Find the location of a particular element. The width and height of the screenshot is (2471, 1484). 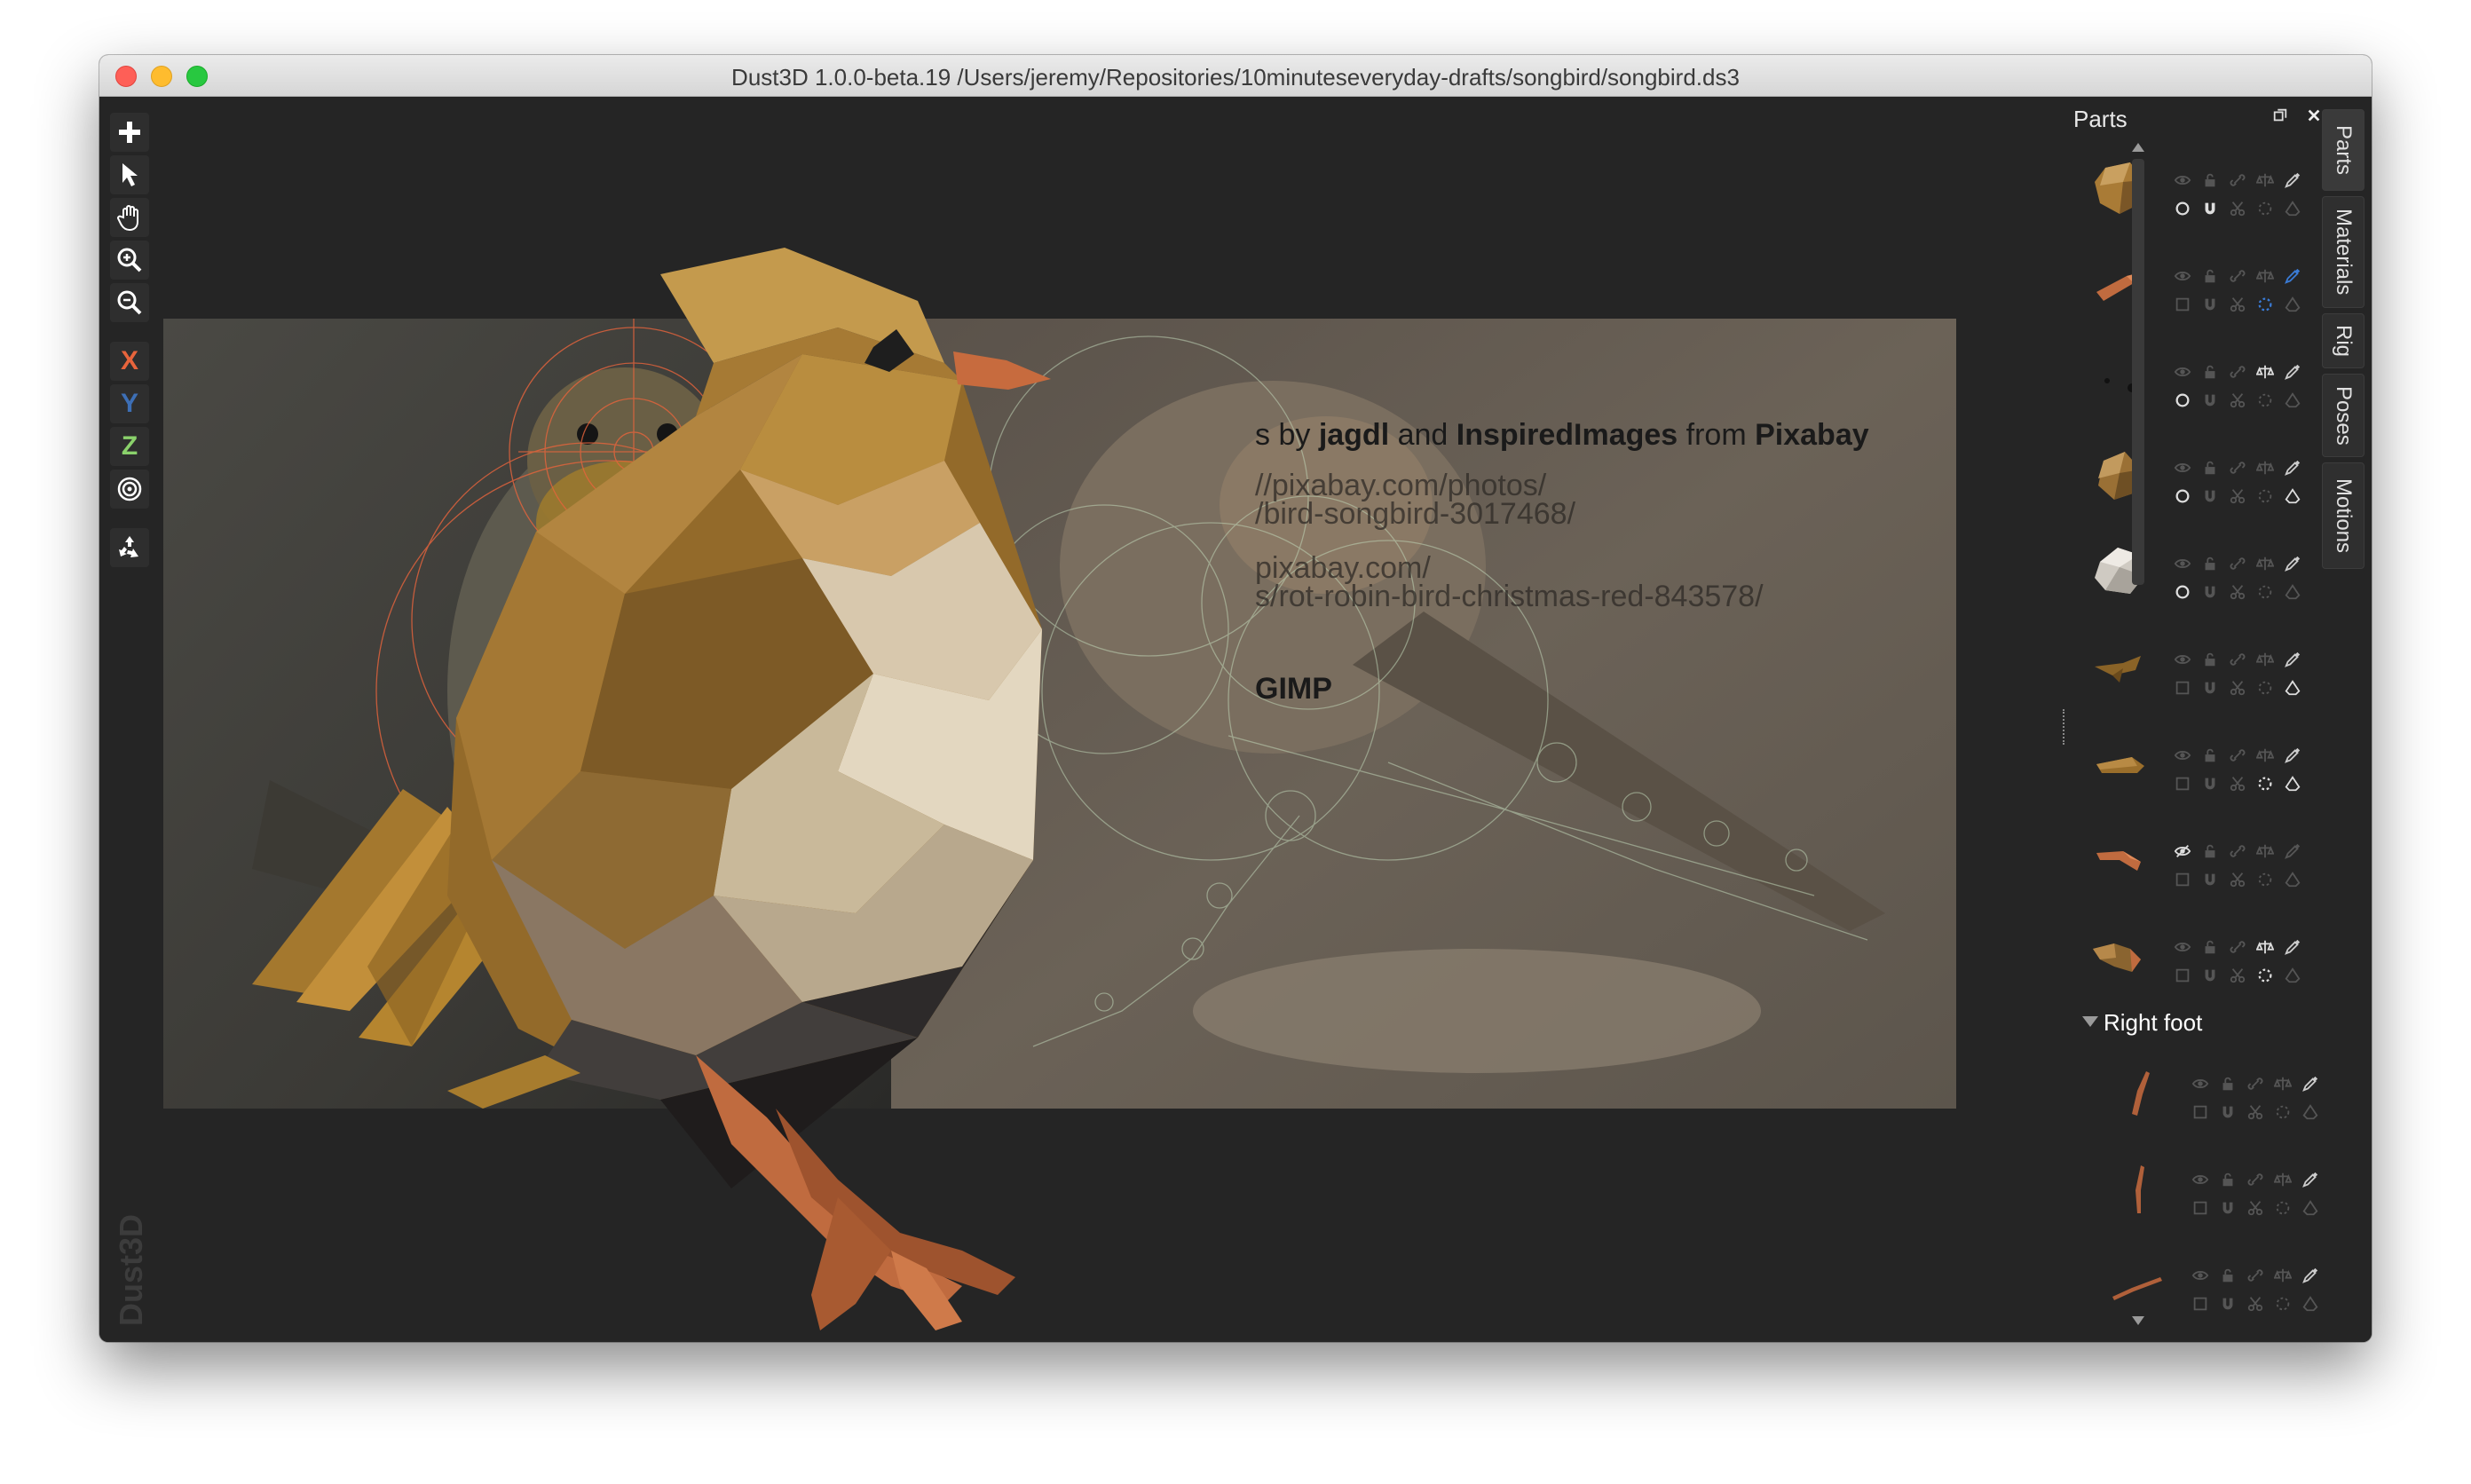

expand-triangle-icon is located at coordinates (2090, 1022).